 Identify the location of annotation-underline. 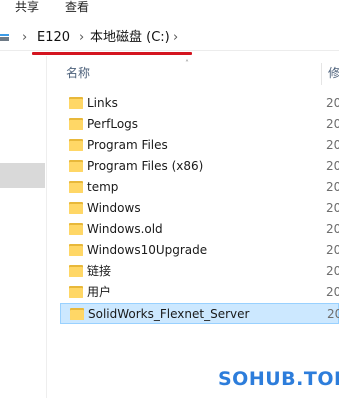
(112, 53).